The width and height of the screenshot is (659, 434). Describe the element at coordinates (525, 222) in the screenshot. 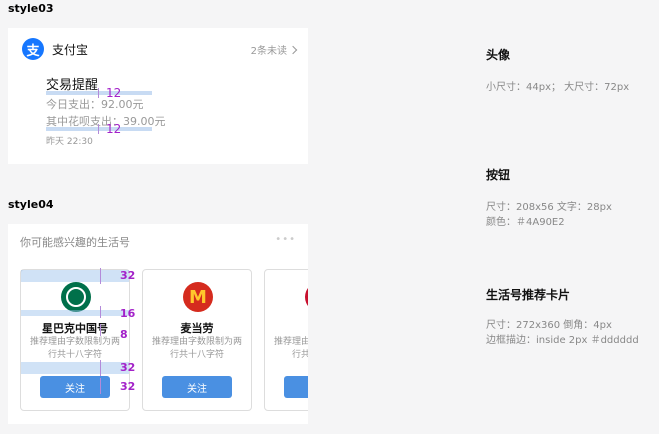

I see `spec-button-line2: 颜色：＃4A90E2` at that location.